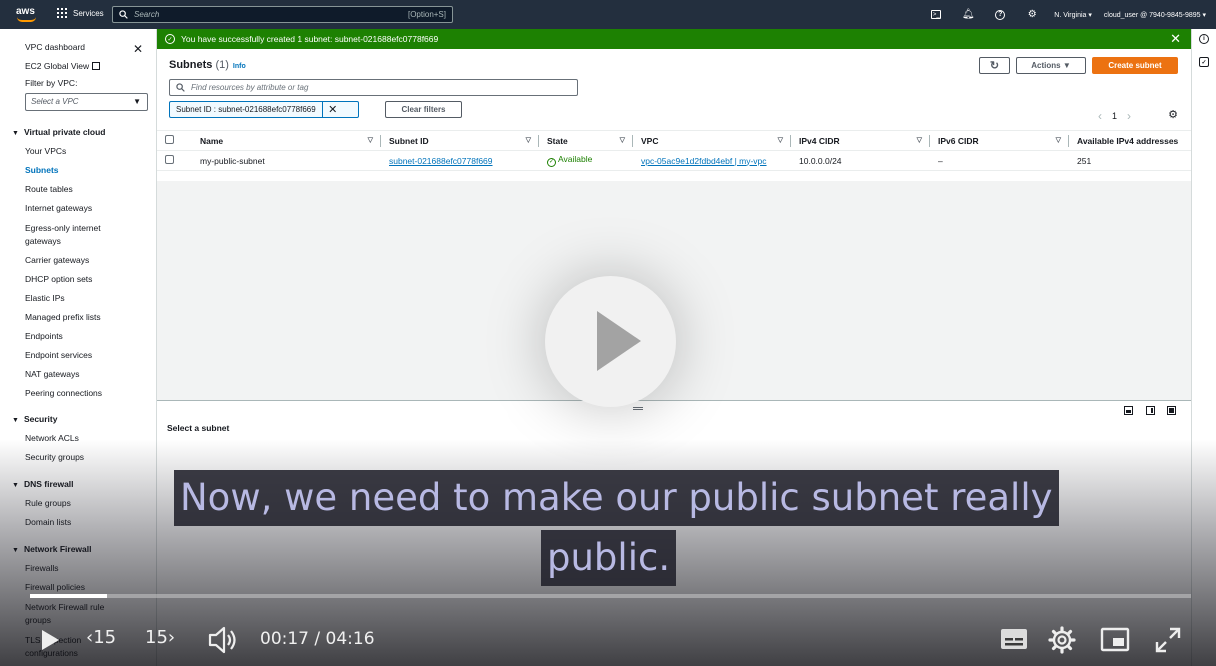  Describe the element at coordinates (333, 109) in the screenshot. I see `remove-filter-icon: ✕` at that location.